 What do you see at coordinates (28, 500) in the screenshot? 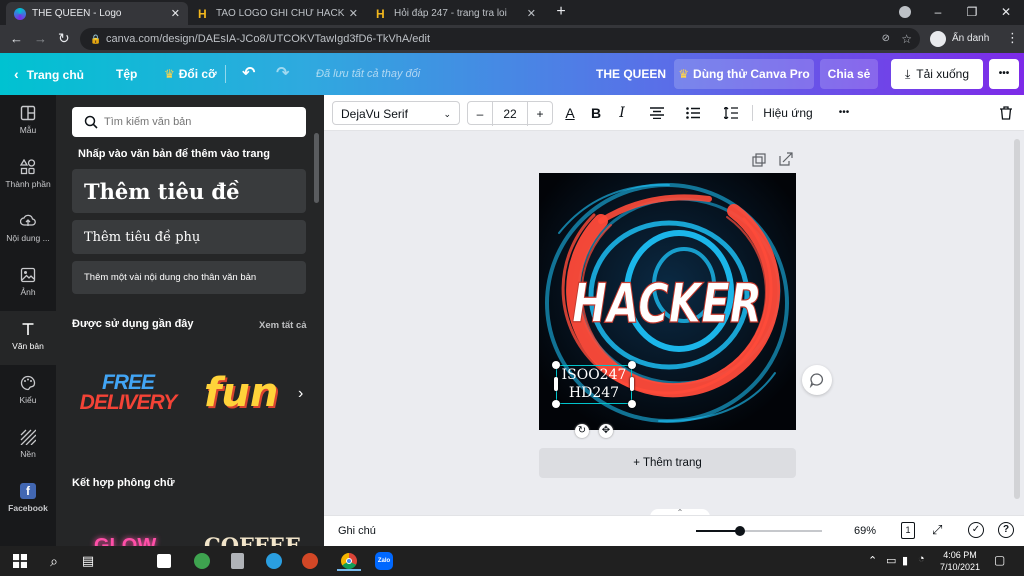
I see `rail-item-facebook: f Facebook` at bounding box center [28, 500].